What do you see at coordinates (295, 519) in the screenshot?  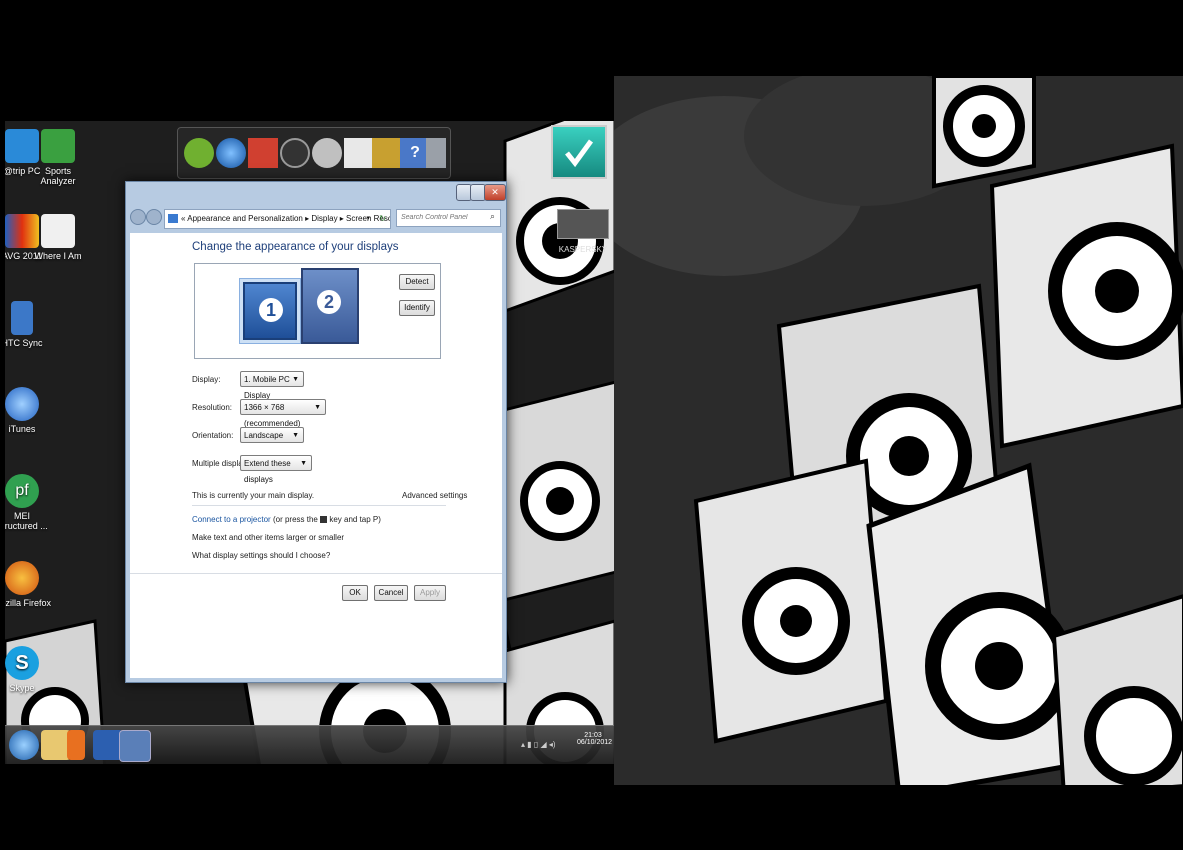 I see `projector-hint-pre: (or press the` at bounding box center [295, 519].